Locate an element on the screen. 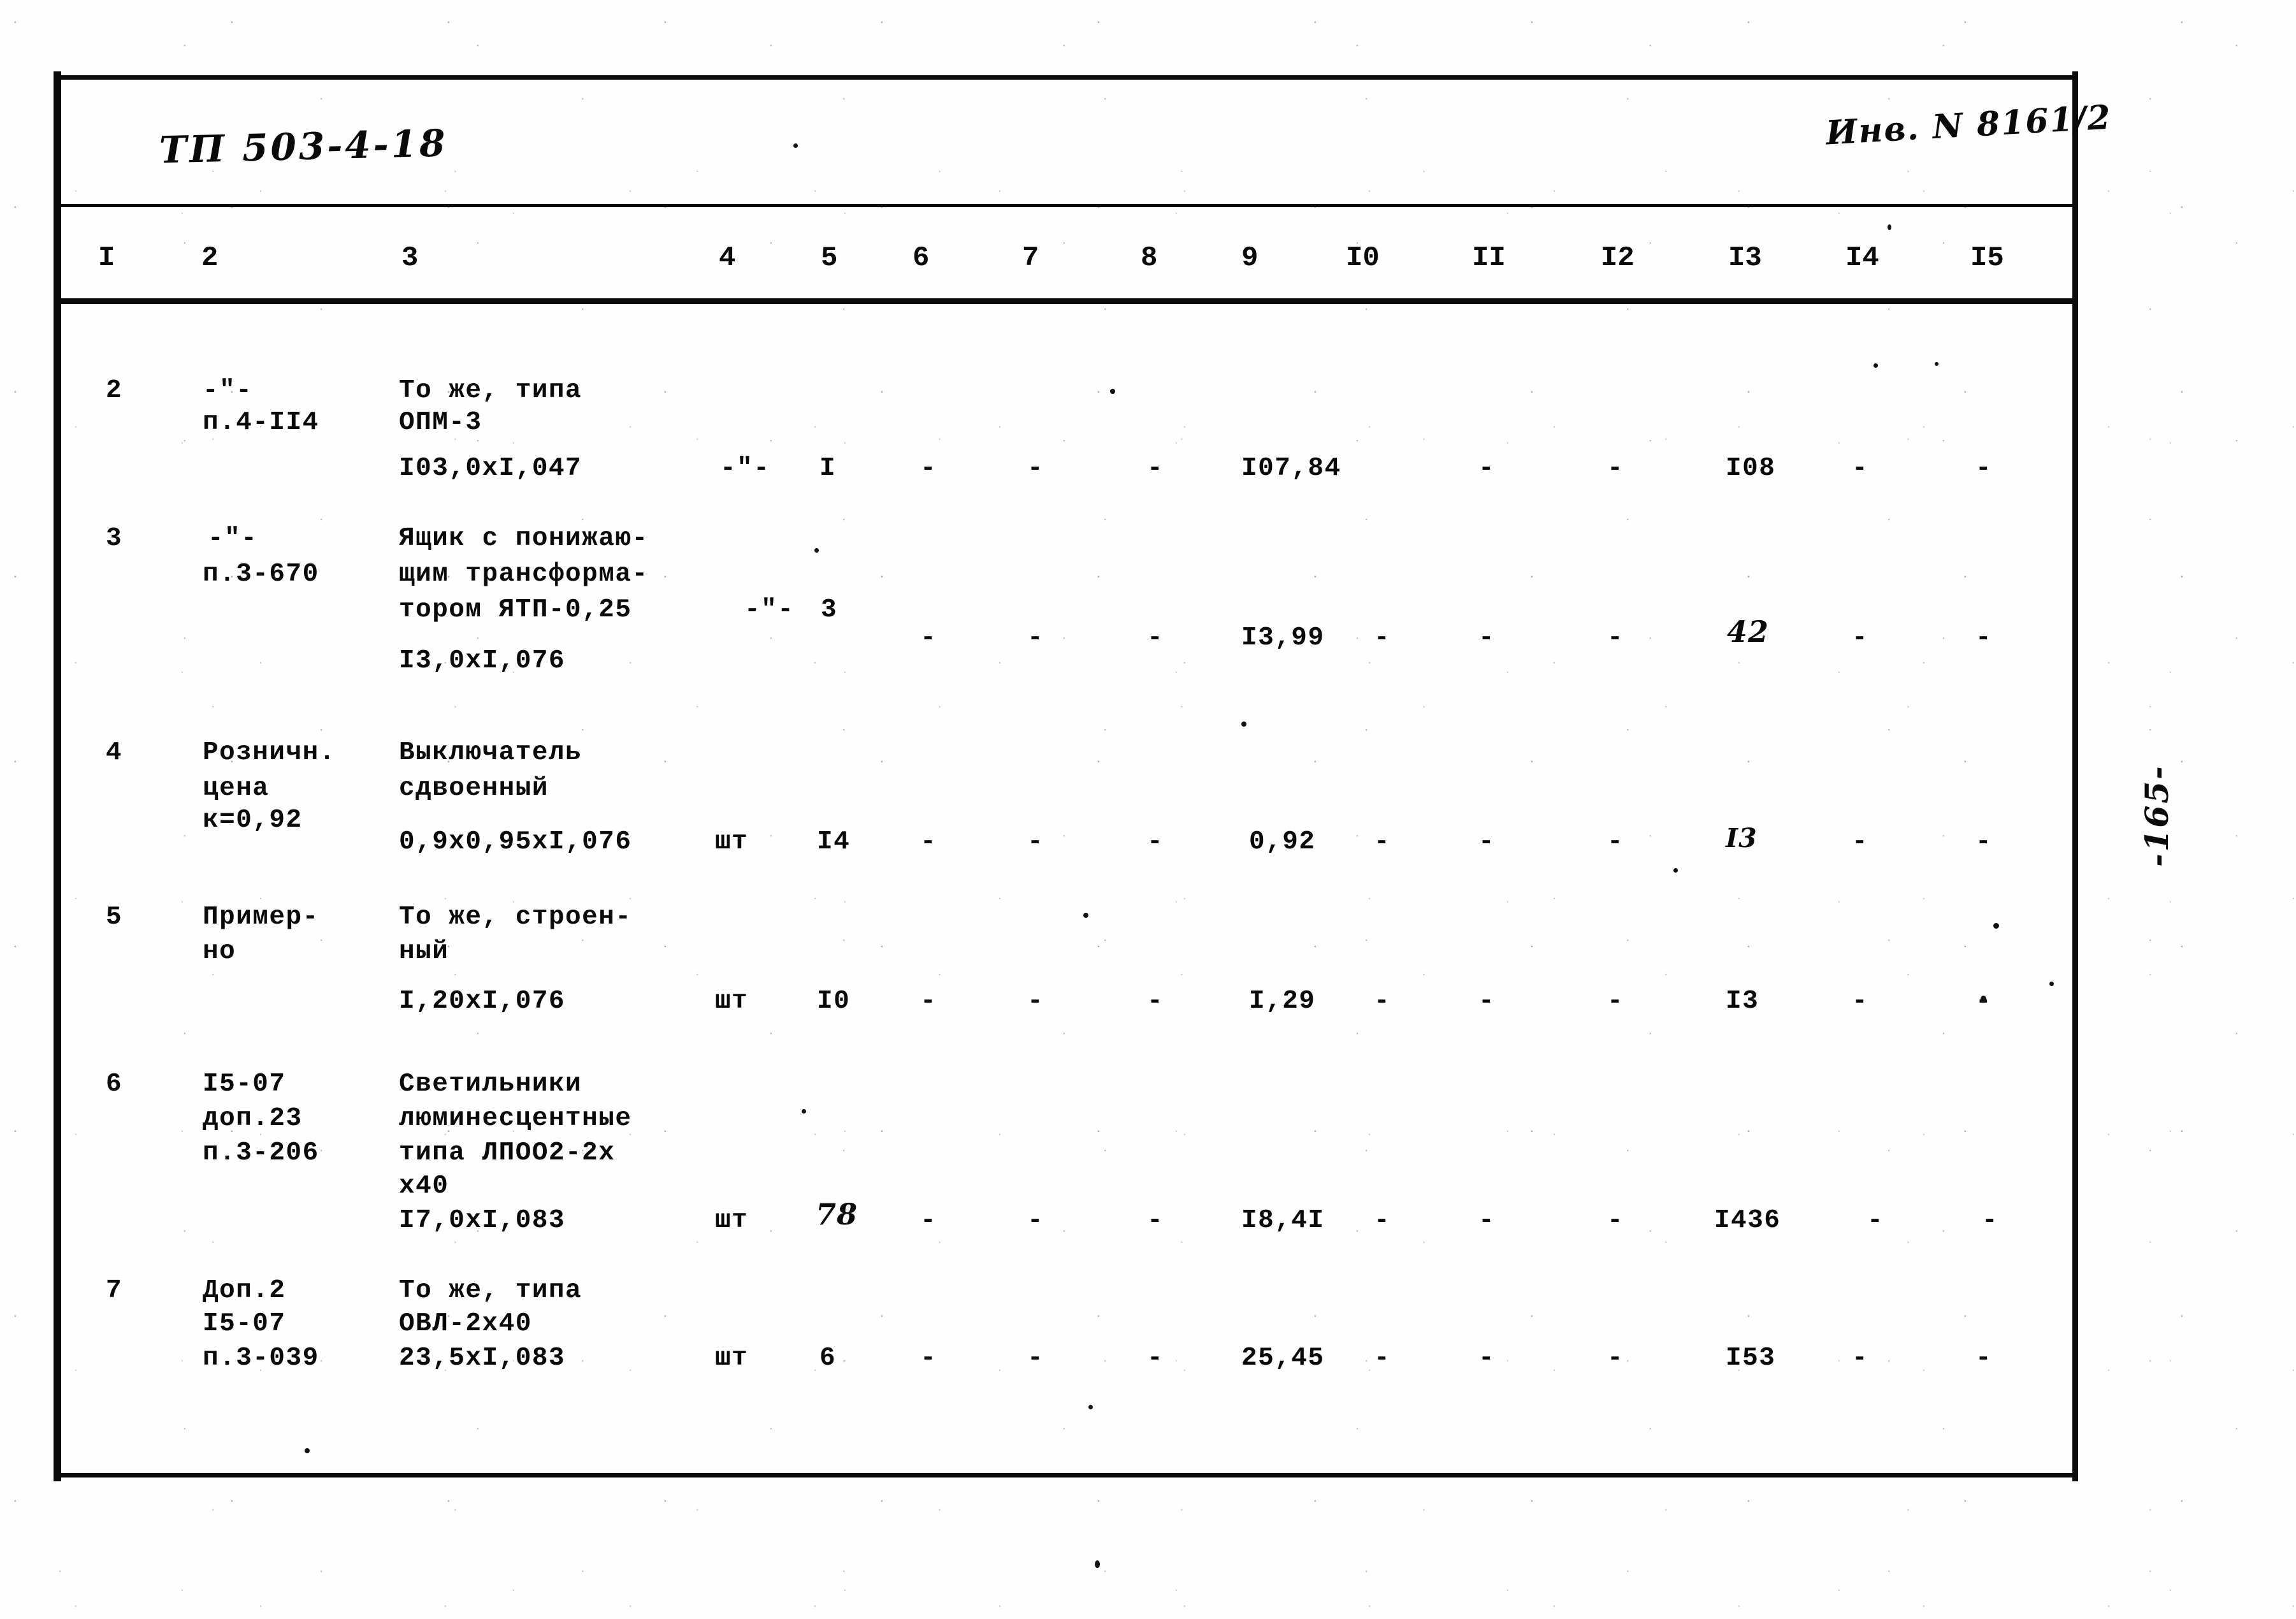  row-quantity: 78 is located at coordinates (837, 1214).